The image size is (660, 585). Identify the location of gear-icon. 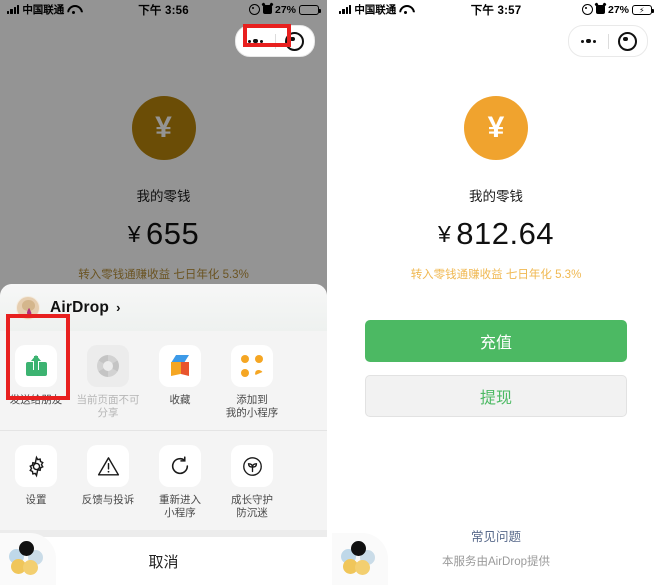
(36, 466).